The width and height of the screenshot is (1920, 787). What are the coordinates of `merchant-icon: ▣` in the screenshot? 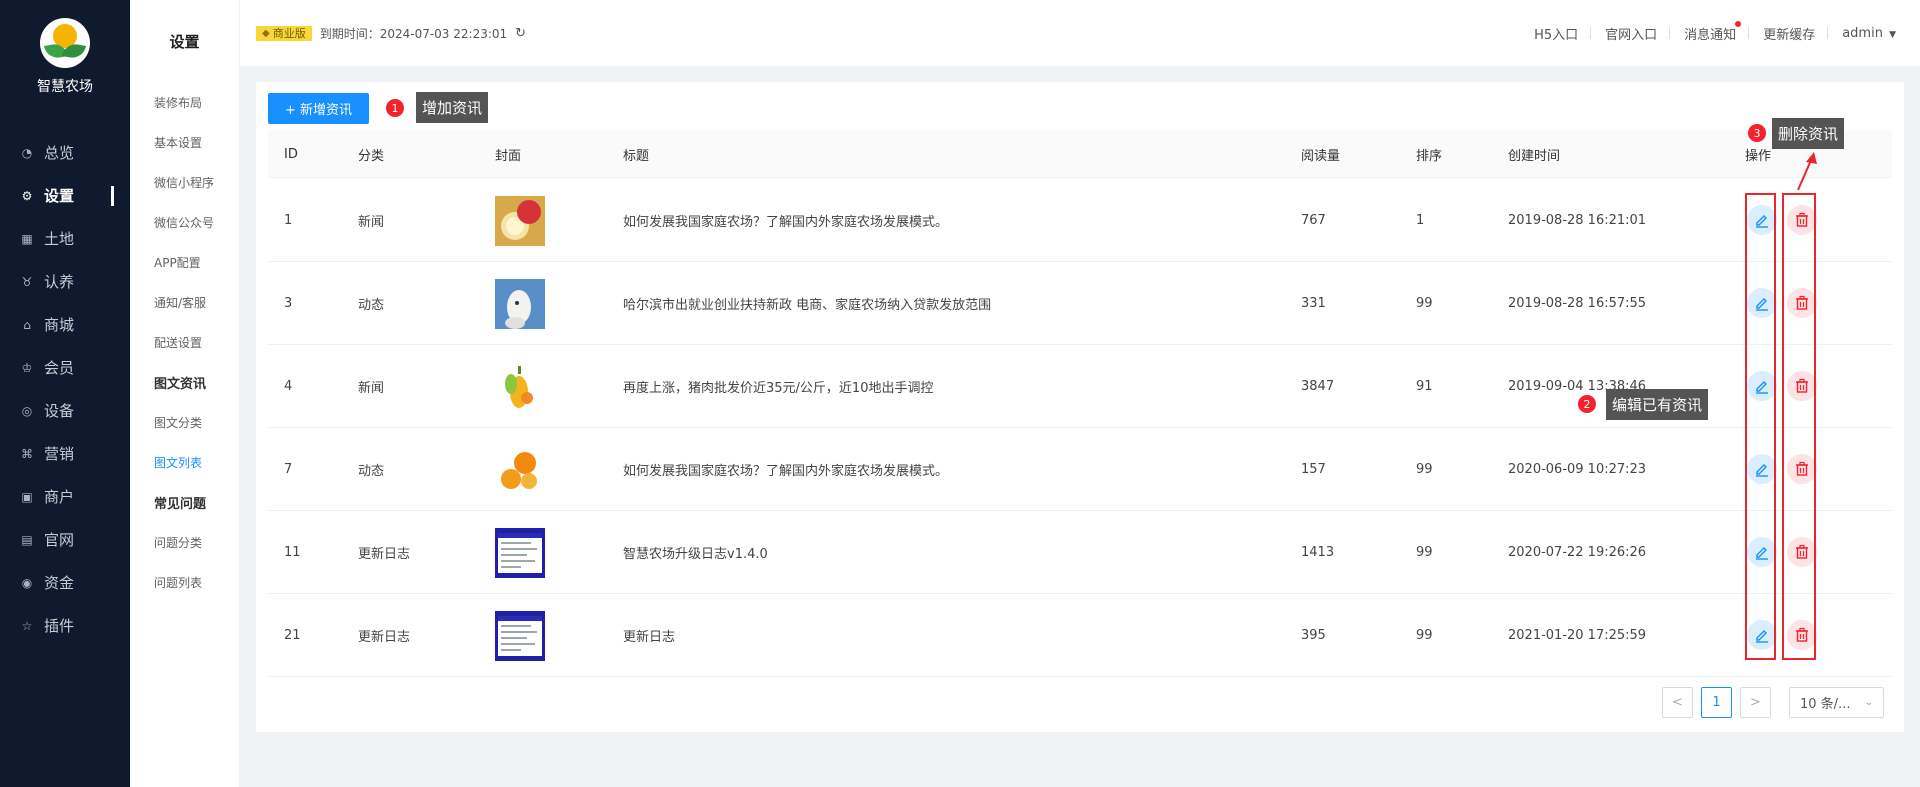 It's located at (27, 496).